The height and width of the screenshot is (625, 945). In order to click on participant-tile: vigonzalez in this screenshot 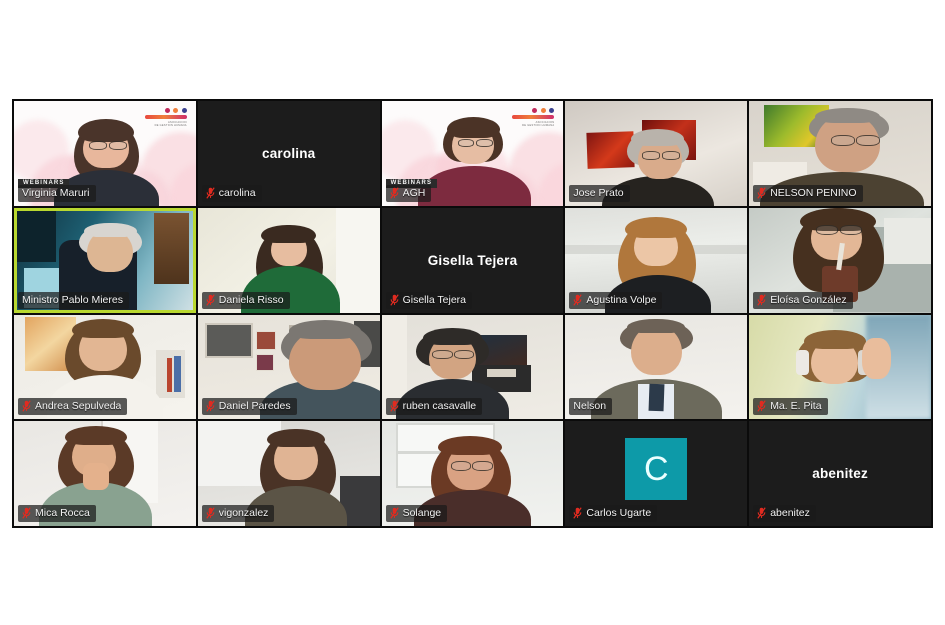, I will do `click(288, 473)`.